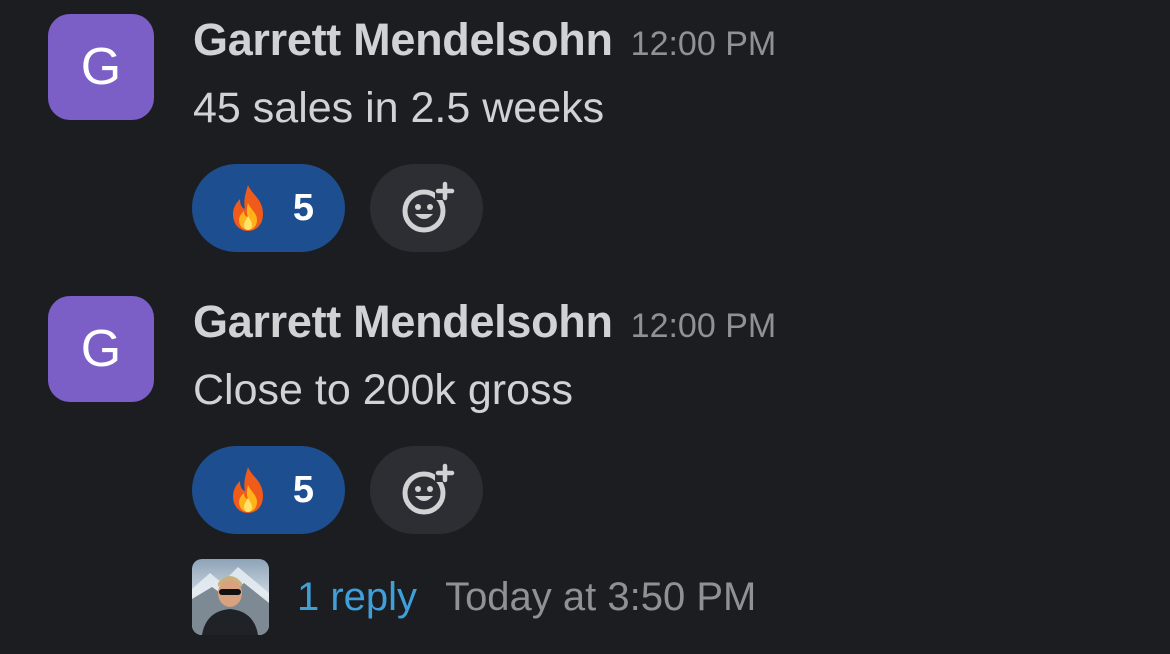  I want to click on thread-summary: 1 reply Today at 3:50 PM, so click(474, 597).